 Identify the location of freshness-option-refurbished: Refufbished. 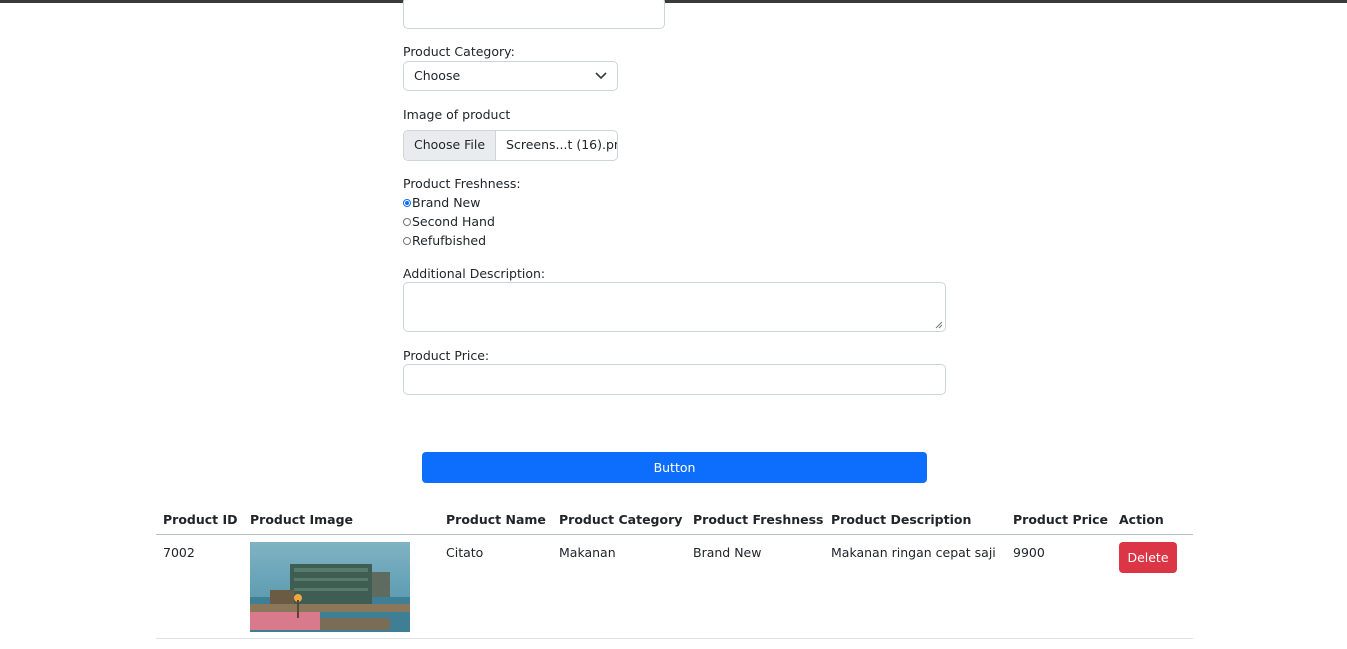
(449, 240).